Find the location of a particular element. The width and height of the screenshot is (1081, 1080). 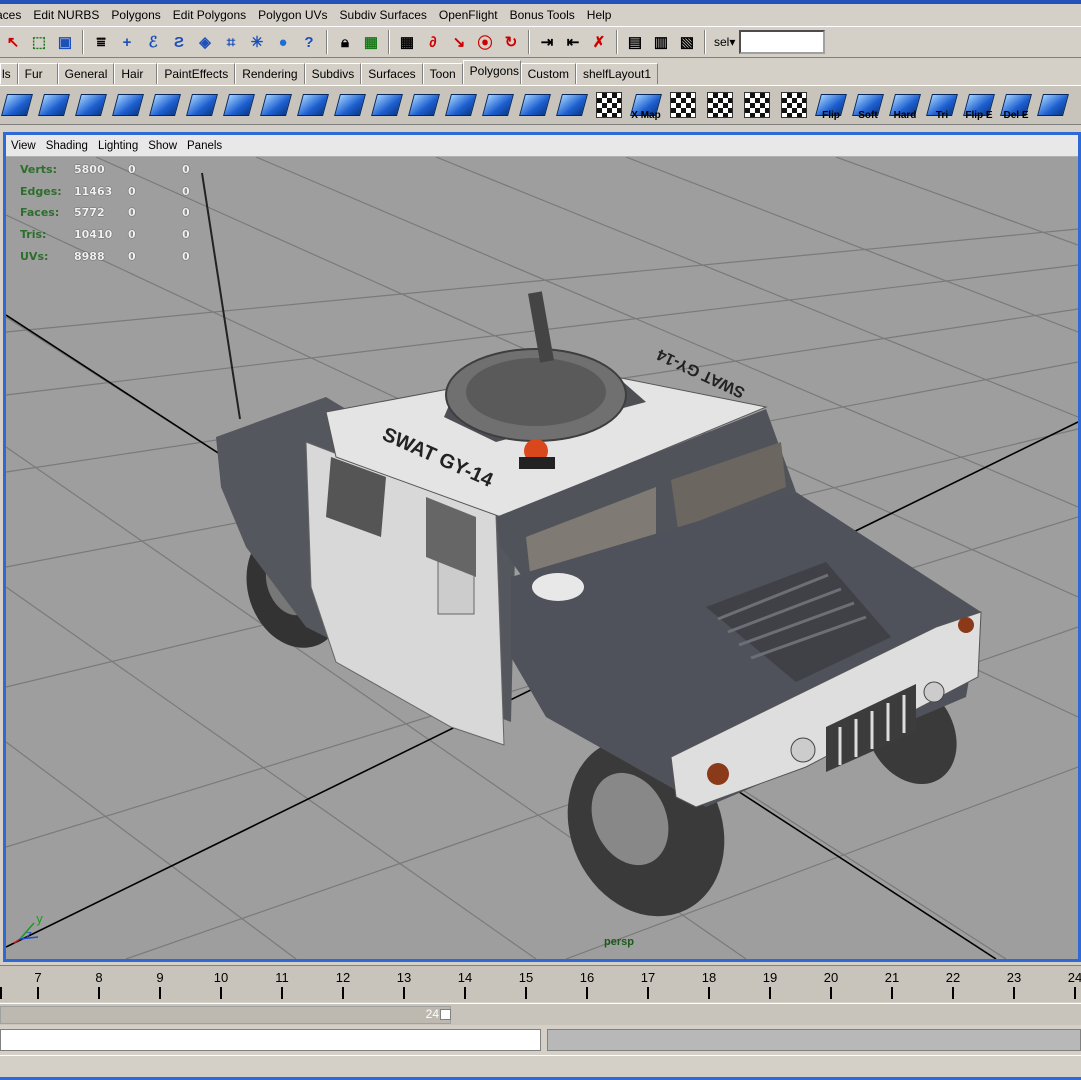

range-slider: 24 is located at coordinates (540, 1014).